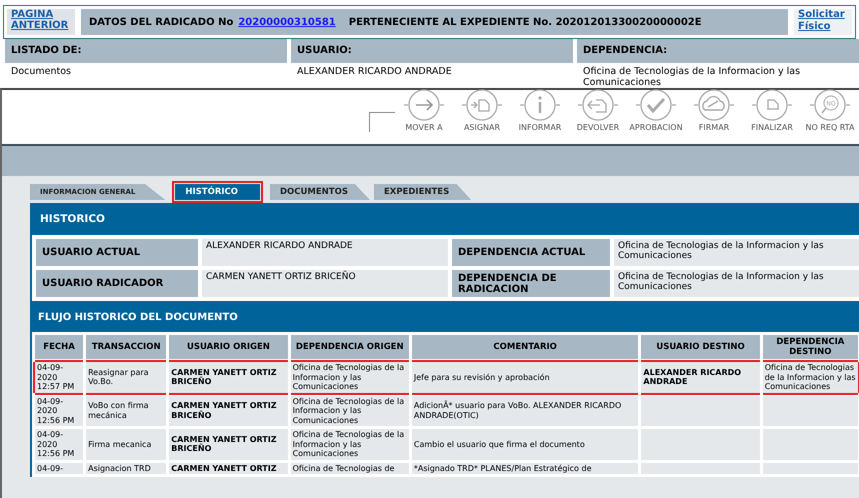 This screenshot has height=498, width=859. What do you see at coordinates (423, 192) in the screenshot?
I see `tab: EXPEDIENTES` at bounding box center [423, 192].